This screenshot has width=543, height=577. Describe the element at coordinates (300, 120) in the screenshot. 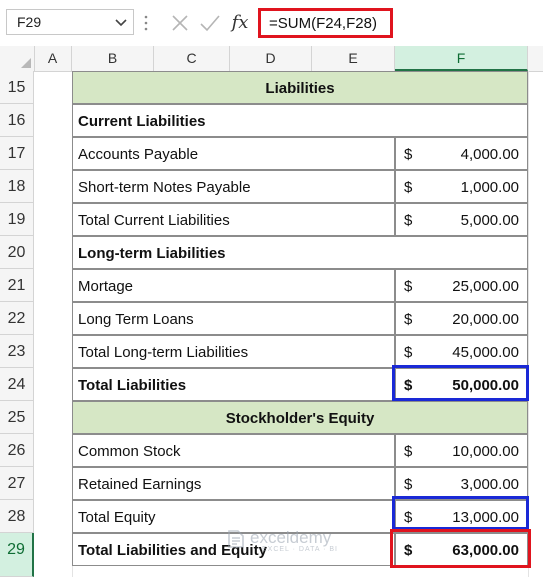

I see `current-liabilities-label: Current Liabilities` at that location.